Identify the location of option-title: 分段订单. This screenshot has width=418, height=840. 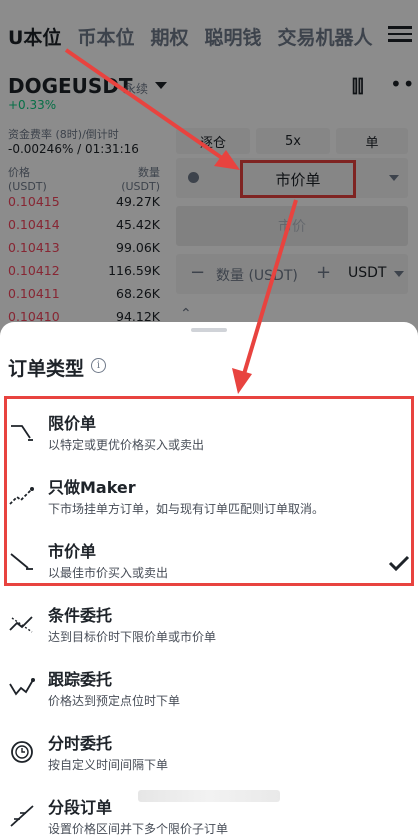
(80, 807).